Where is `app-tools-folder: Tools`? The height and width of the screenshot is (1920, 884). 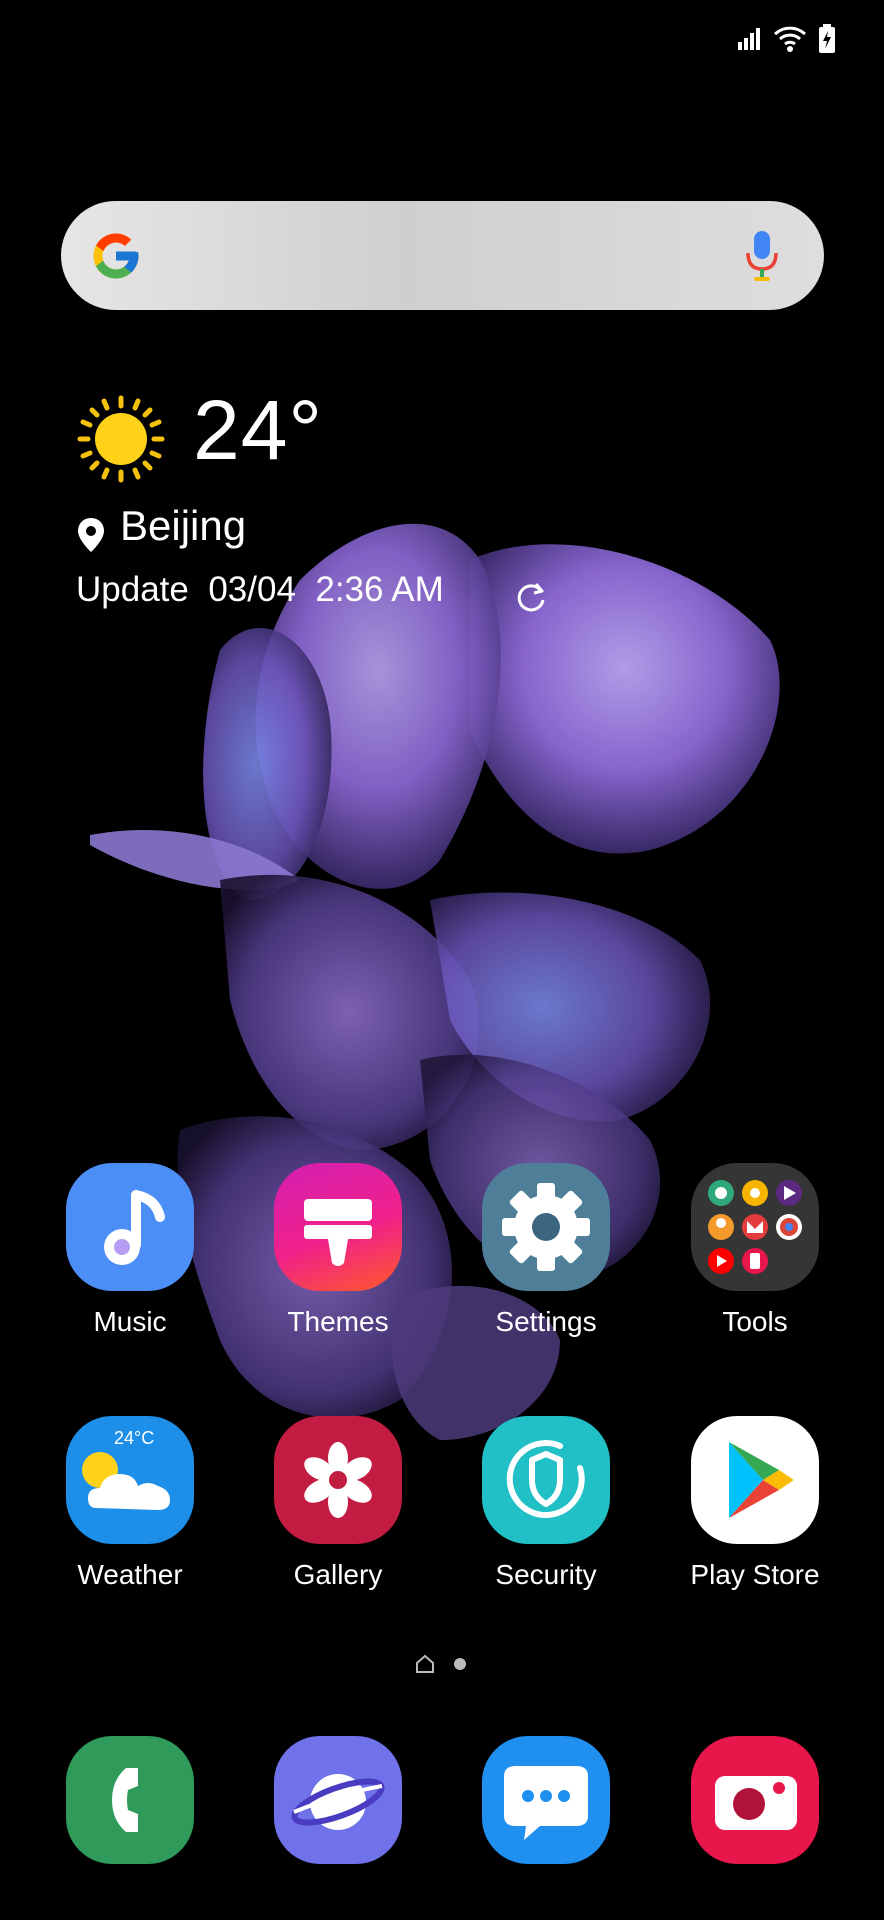 app-tools-folder: Tools is located at coordinates (755, 1251).